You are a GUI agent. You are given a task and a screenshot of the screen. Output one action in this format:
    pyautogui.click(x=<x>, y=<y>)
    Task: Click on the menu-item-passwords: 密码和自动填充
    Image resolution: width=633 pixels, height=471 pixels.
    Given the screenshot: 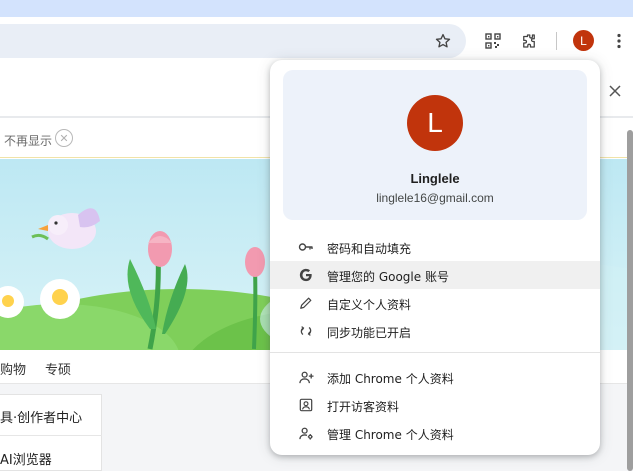 What is the action you would take?
    pyautogui.click(x=435, y=247)
    